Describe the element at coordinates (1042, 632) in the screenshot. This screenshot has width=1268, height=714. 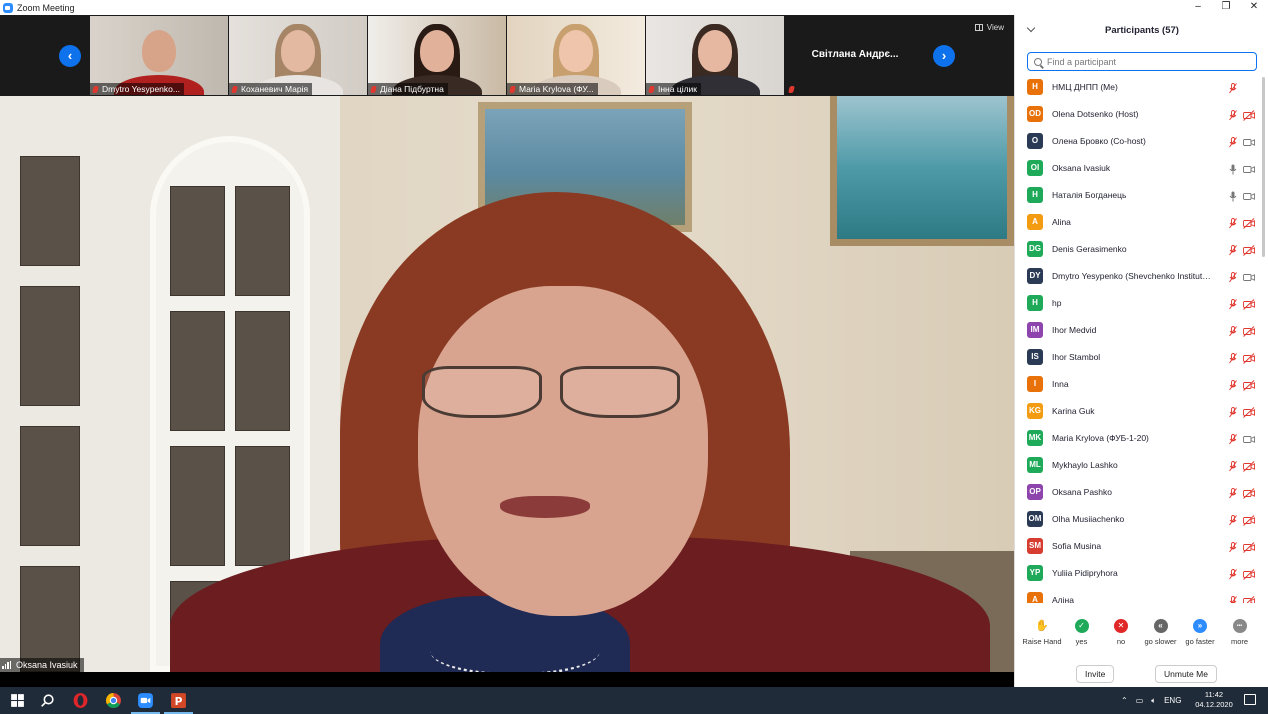
I see `raise-hand-button: ✋ Raise Hand` at that location.